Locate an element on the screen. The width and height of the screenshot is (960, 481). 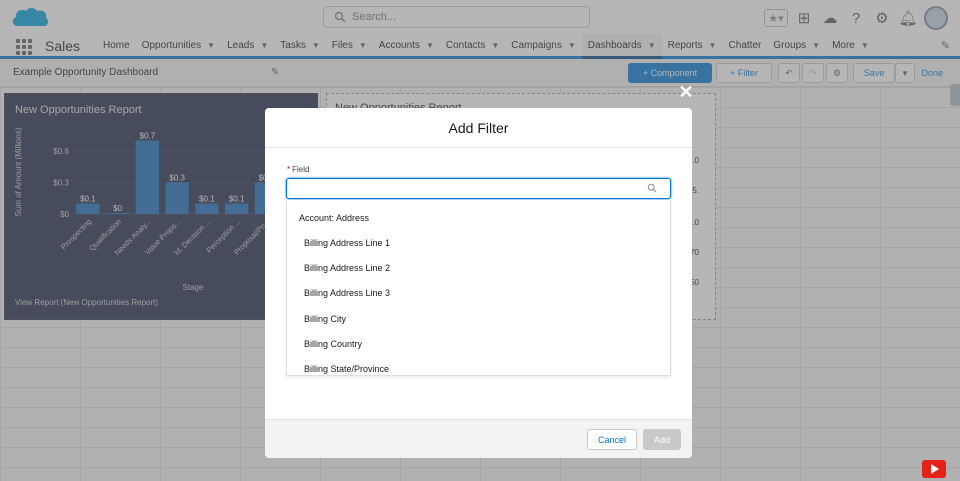
modal-title: Add Filter is located at coordinates (478, 128).